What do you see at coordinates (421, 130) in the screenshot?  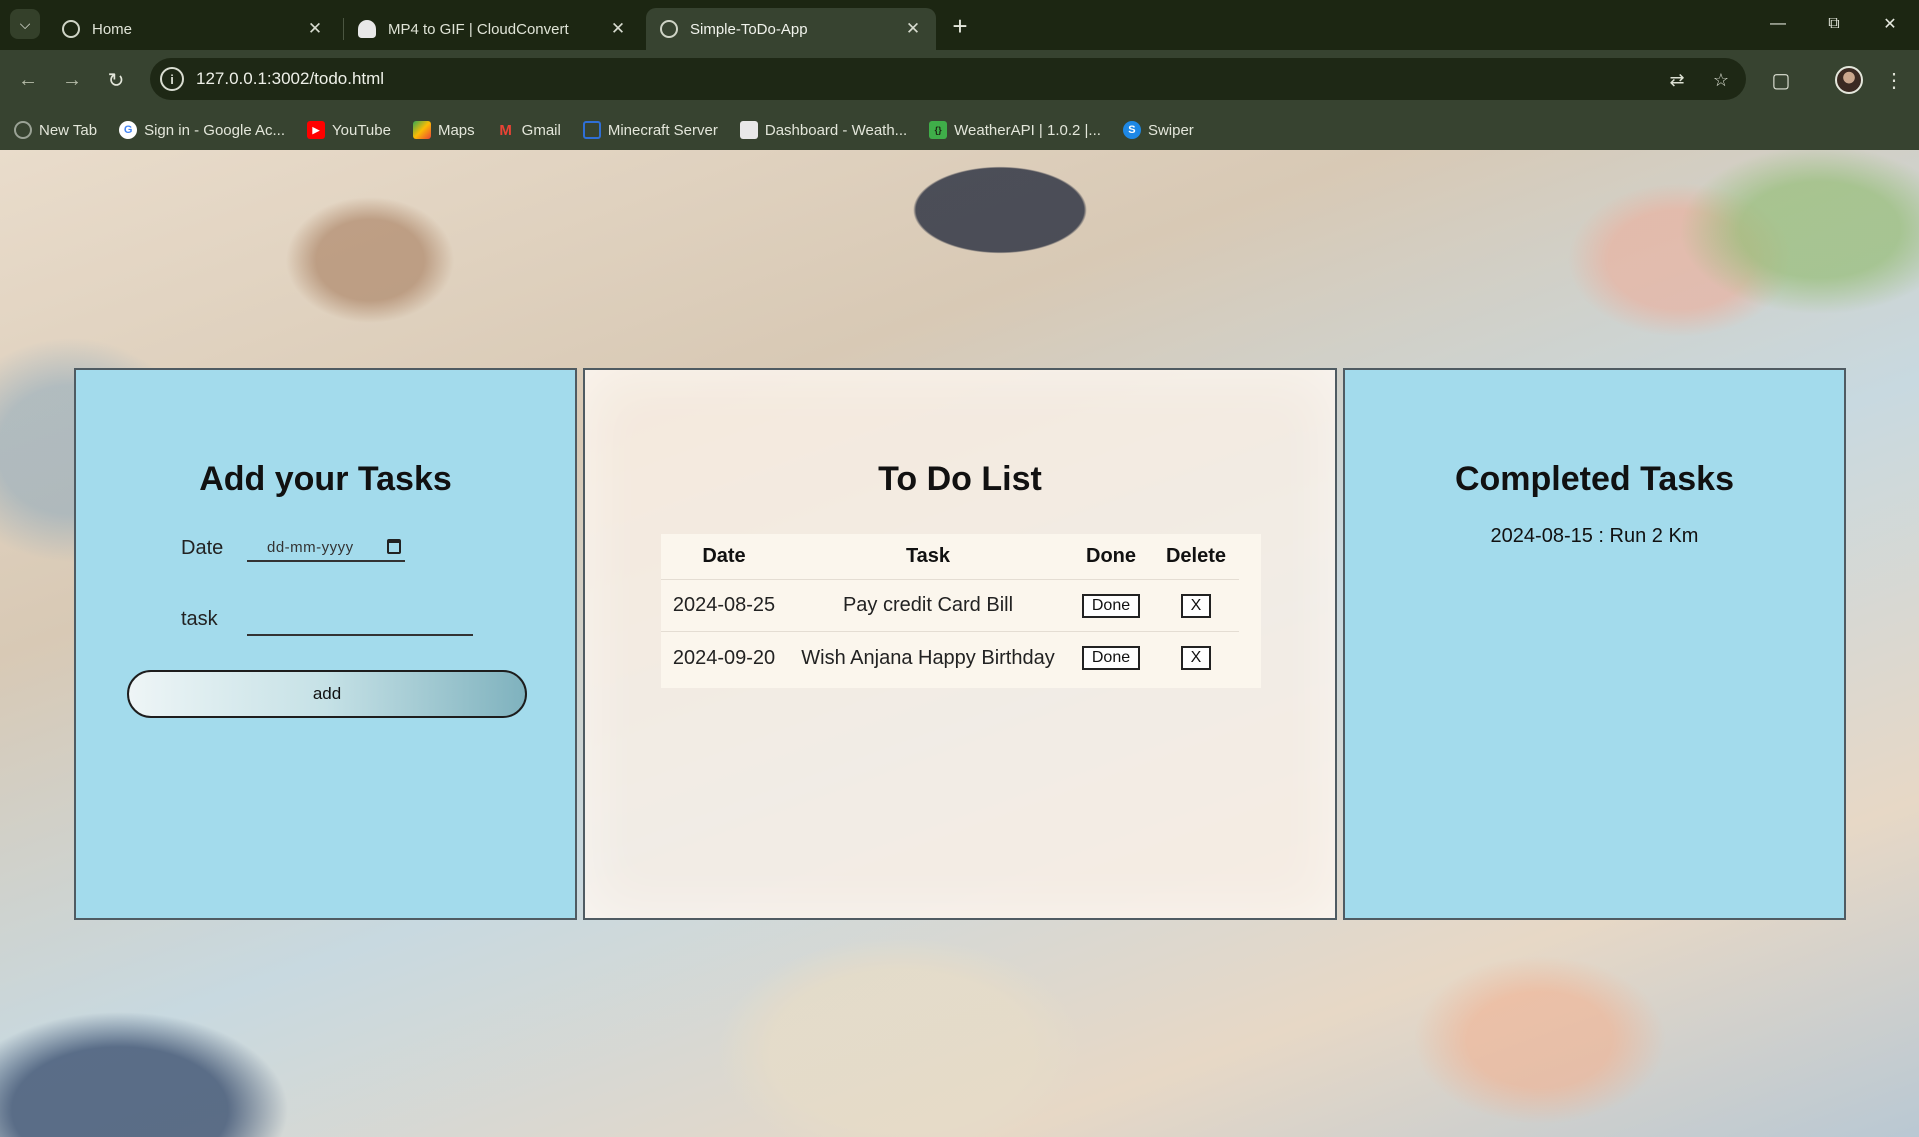 I see `maps-icon` at bounding box center [421, 130].